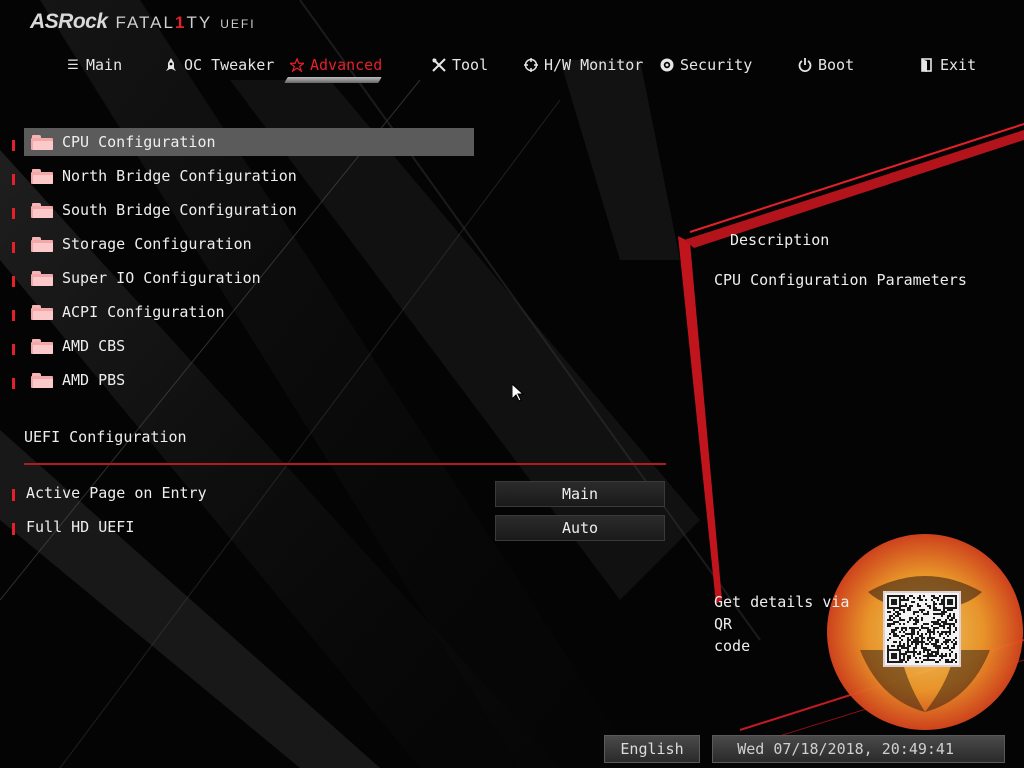 This screenshot has width=1024, height=768. I want to click on menu-item-label: AMD CBS, so click(94, 346).